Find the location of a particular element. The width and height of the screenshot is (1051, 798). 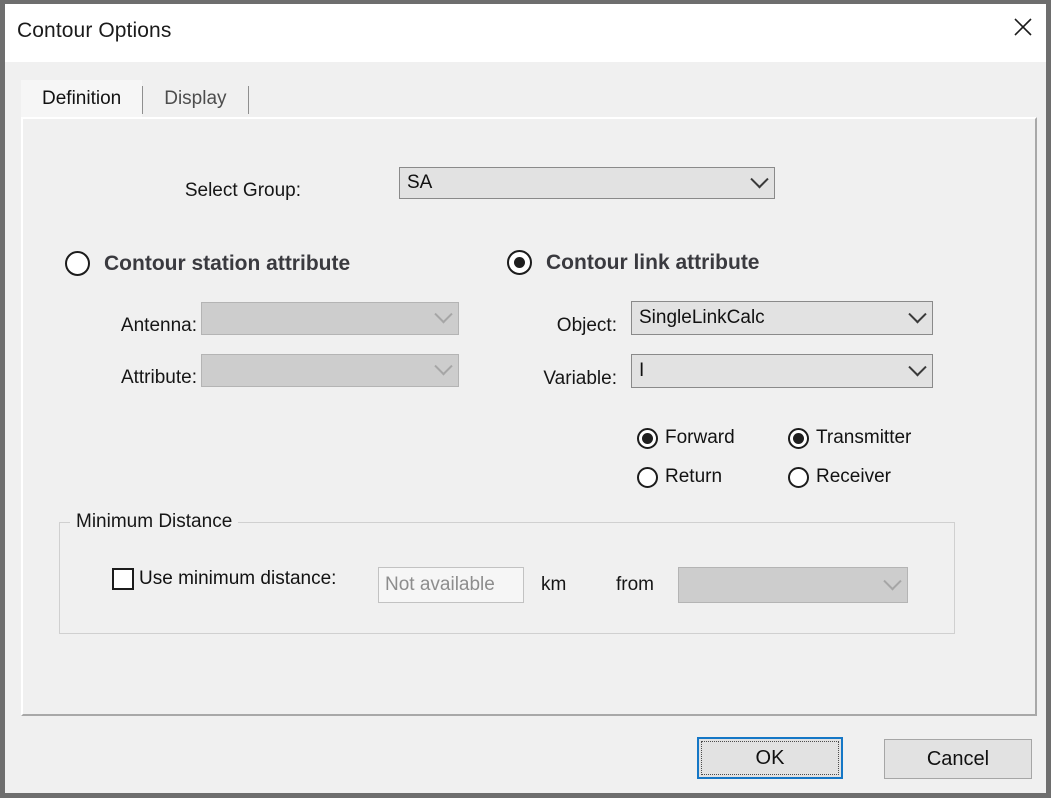

cancel-button-label: Cancel is located at coordinates (958, 758).